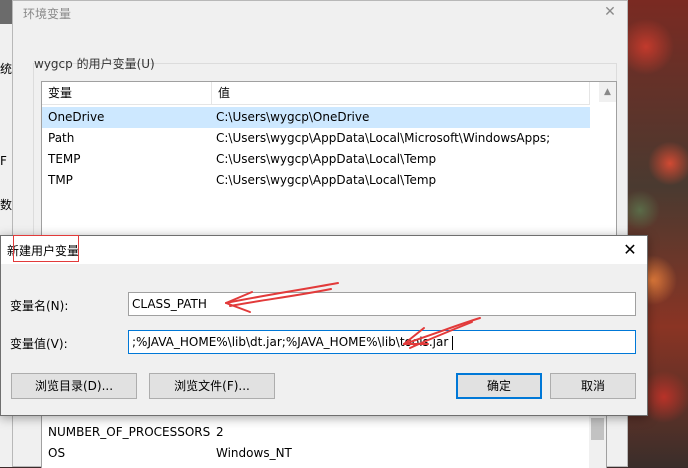 The width and height of the screenshot is (688, 468). What do you see at coordinates (46, 248) in the screenshot?
I see `annotation-highlight-box` at bounding box center [46, 248].